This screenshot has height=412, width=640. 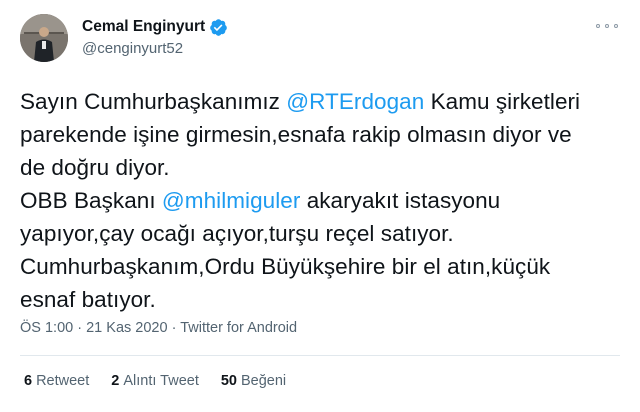 What do you see at coordinates (91, 200) in the screenshot?
I see `tweet-text-segment: OBB Başkanı` at bounding box center [91, 200].